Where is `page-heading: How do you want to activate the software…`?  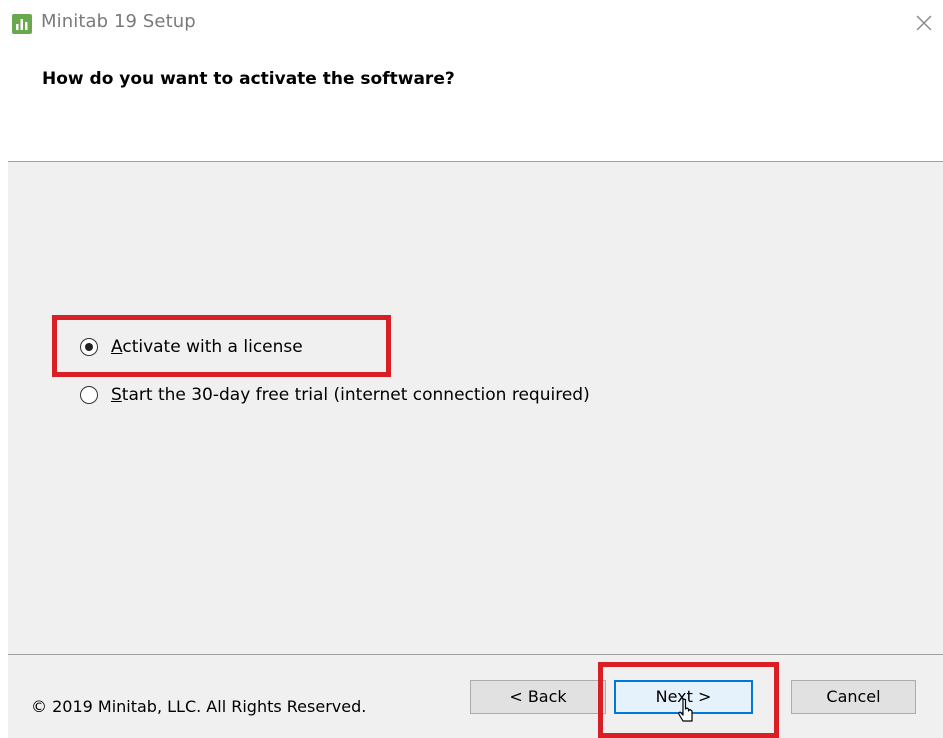 page-heading: How do you want to activate the software… is located at coordinates (248, 79).